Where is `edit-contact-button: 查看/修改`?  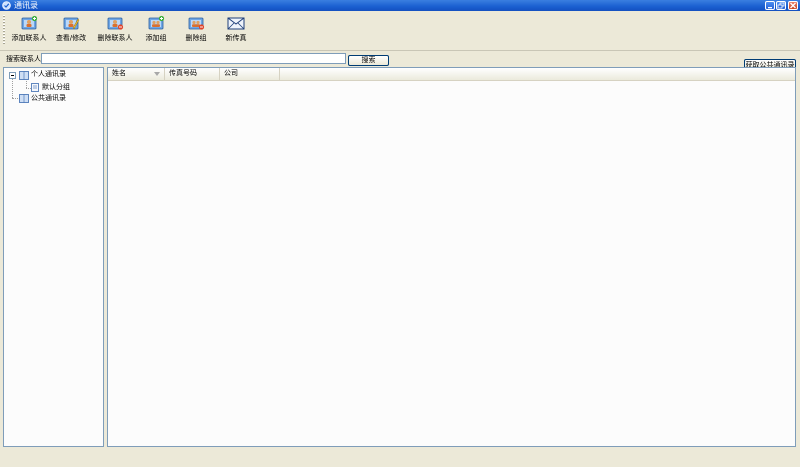
edit-contact-button: 查看/修改 is located at coordinates (71, 30).